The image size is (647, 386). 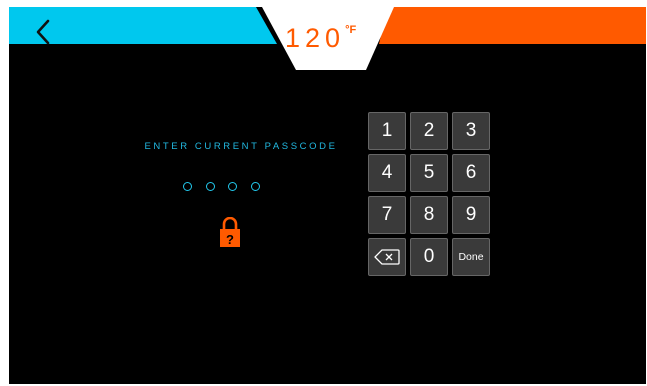 What do you see at coordinates (429, 173) in the screenshot?
I see `key-5: 5` at bounding box center [429, 173].